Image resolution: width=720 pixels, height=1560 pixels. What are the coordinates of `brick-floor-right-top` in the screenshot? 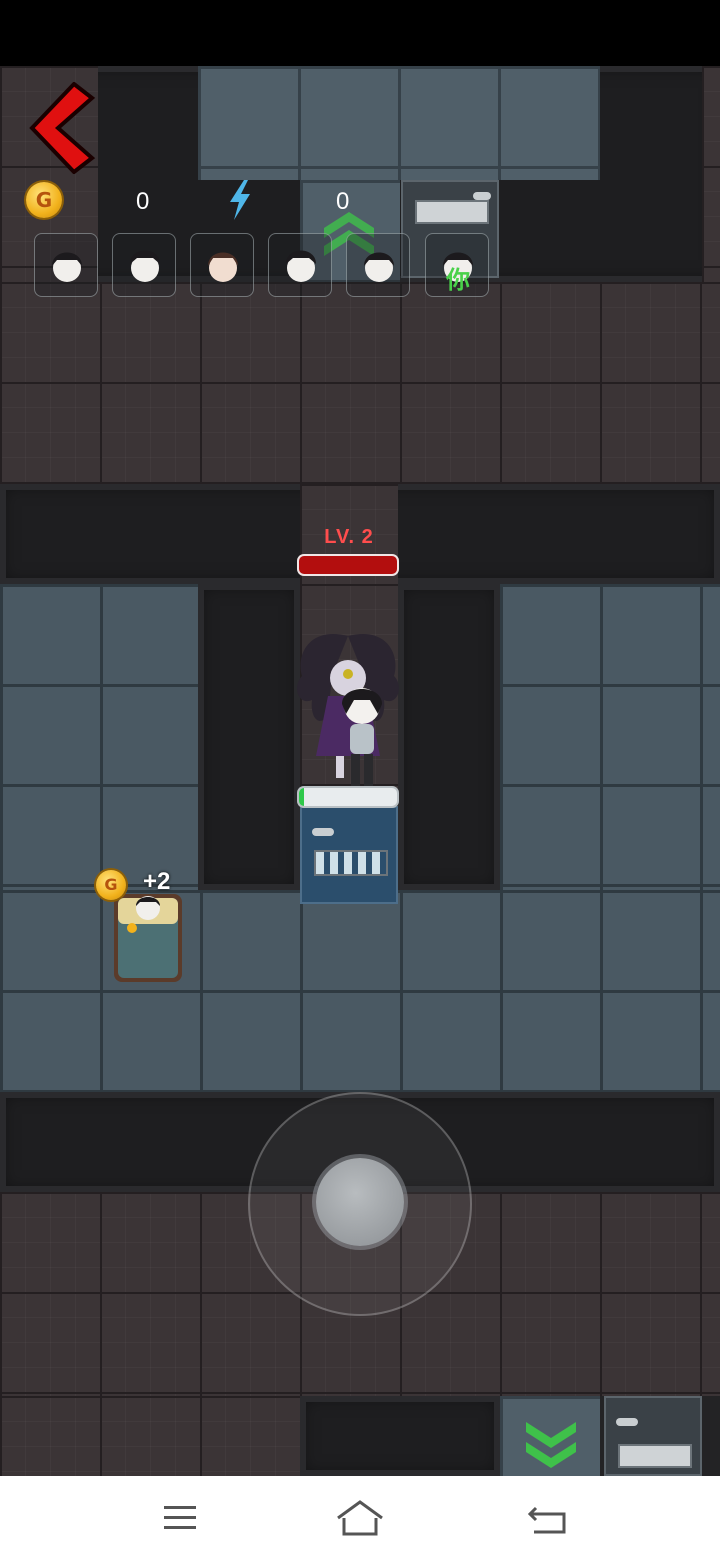 It's located at (711, 174).